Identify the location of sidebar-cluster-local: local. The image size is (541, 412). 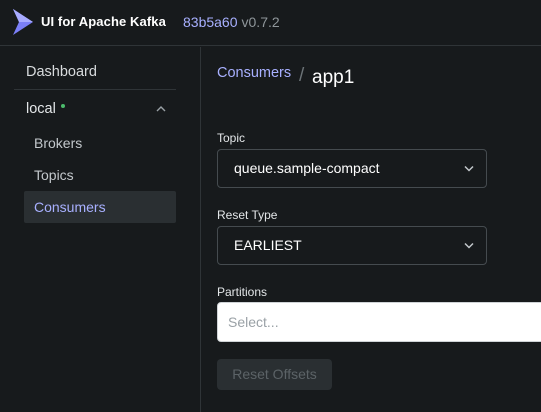
(95, 109).